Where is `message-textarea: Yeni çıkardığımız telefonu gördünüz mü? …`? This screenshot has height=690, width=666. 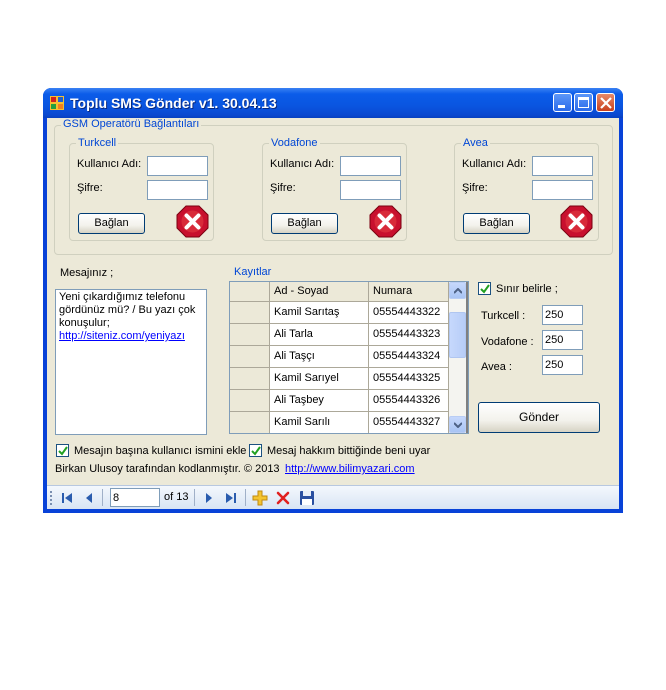 message-textarea: Yeni çıkardığımız telefonu gördünüz mü? … is located at coordinates (131, 362).